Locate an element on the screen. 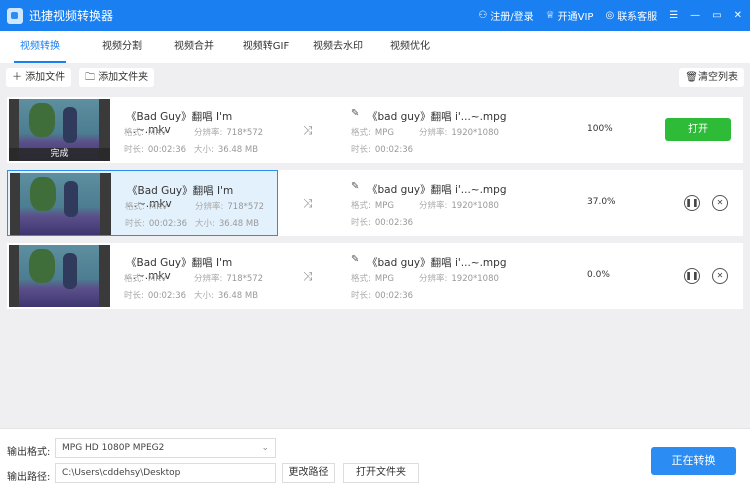  maximize-button: ▭ is located at coordinates (716, 15).